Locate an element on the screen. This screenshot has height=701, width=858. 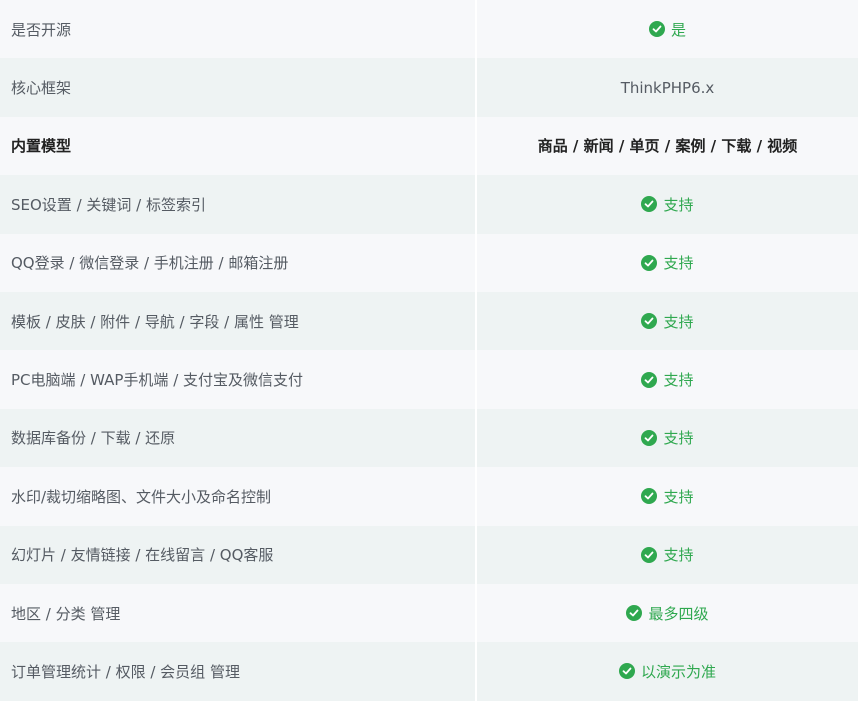
row-value-cell: 最多四级 is located at coordinates (667, 613).